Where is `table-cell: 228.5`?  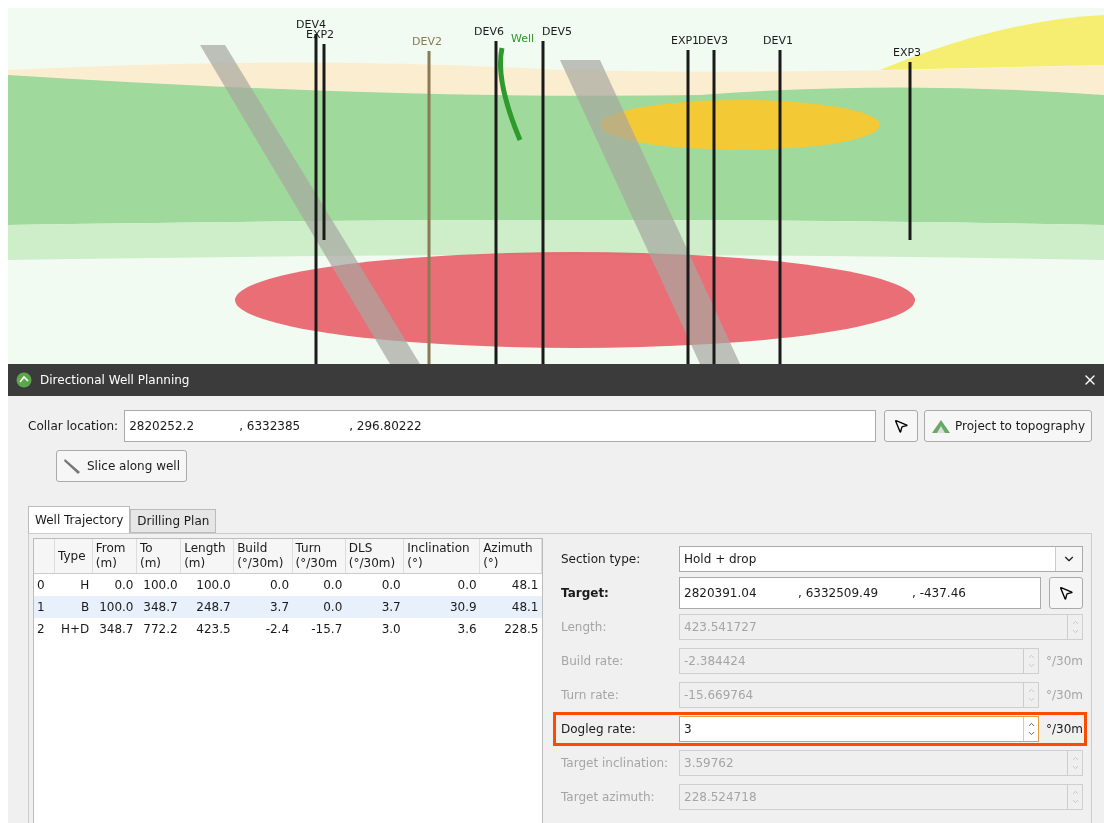 table-cell: 228.5 is located at coordinates (510, 629).